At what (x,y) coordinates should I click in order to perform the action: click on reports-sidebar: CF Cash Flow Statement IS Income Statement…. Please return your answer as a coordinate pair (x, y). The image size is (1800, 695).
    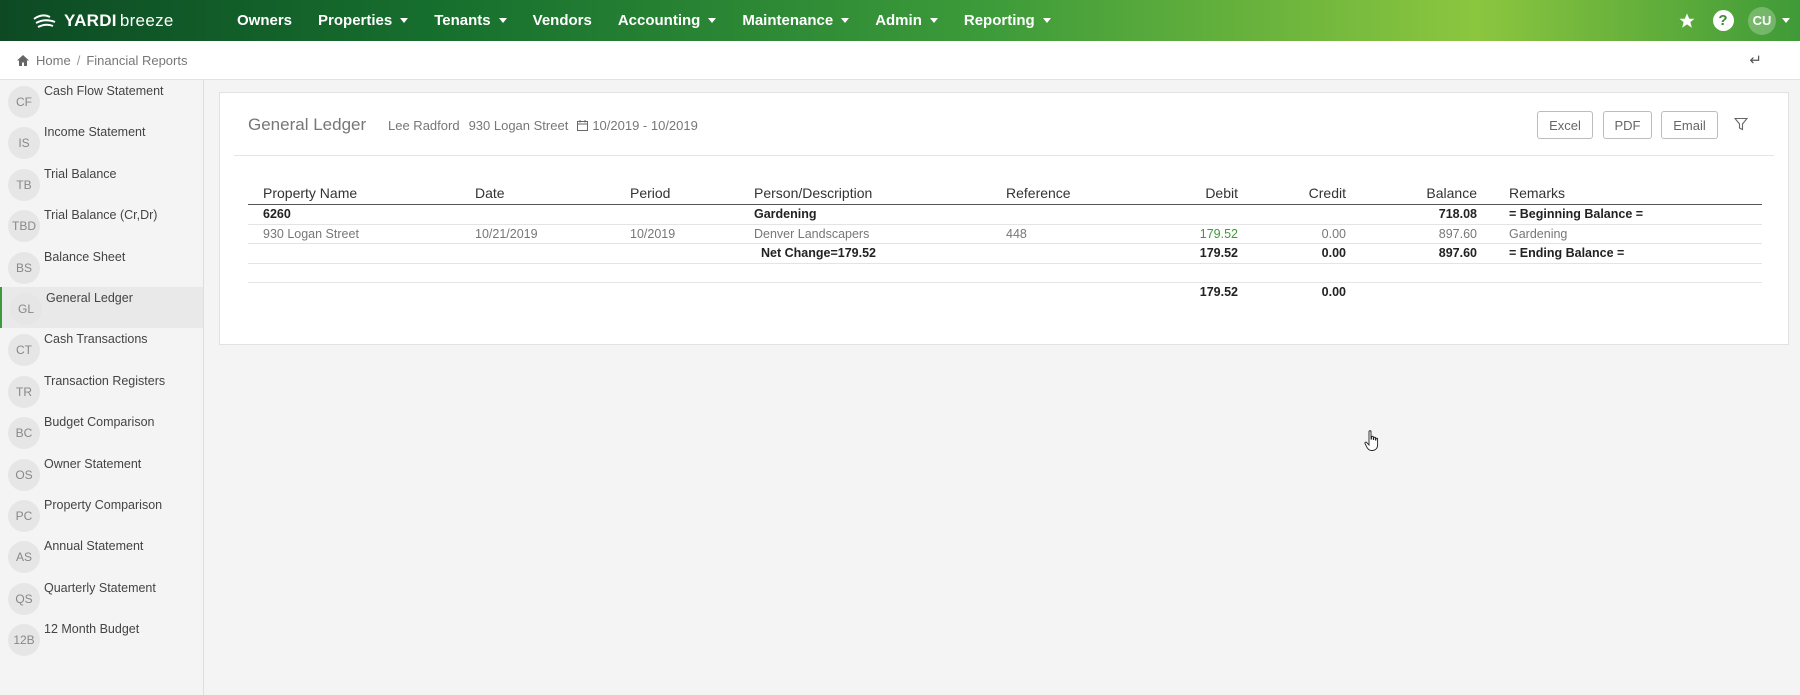
    Looking at the image, I should click on (102, 387).